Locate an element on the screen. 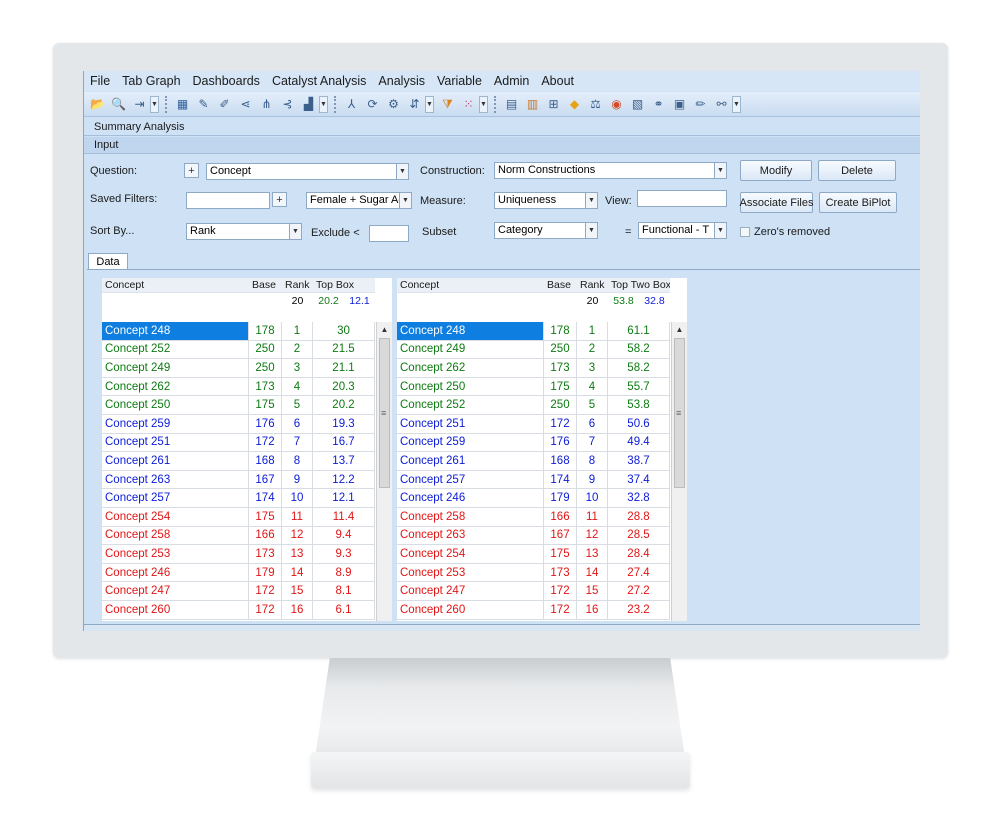 This screenshot has height=819, width=1000. table-row: Concept 261 168 8 38.7 is located at coordinates (533, 461).